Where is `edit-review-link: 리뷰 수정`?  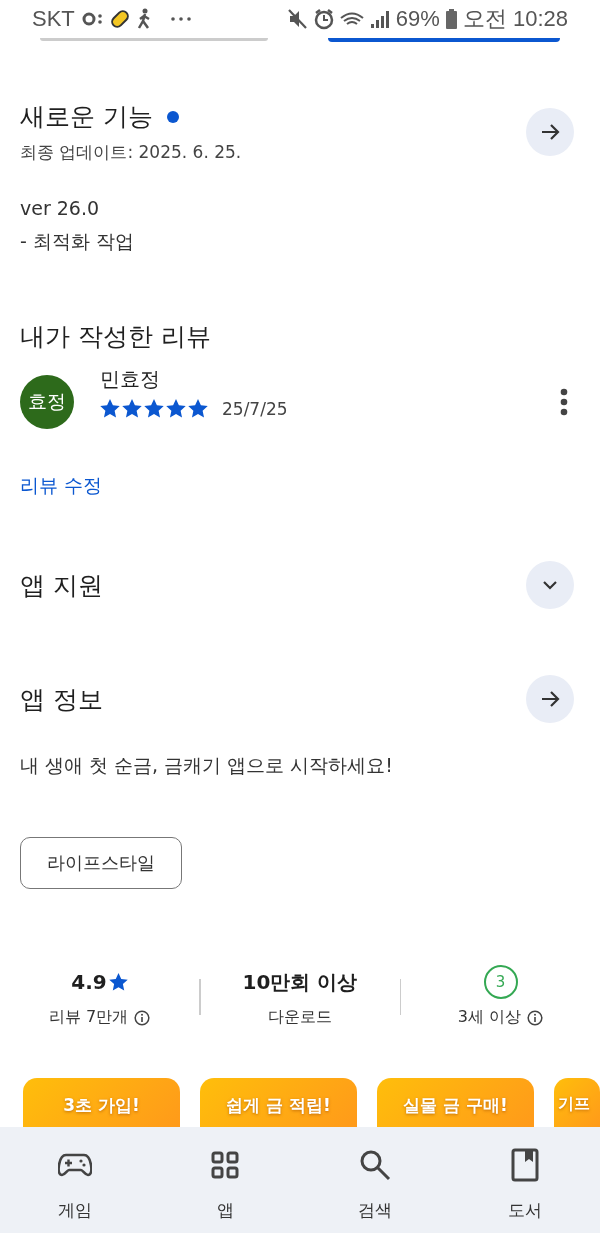
edit-review-link: 리뷰 수정 is located at coordinates (61, 485).